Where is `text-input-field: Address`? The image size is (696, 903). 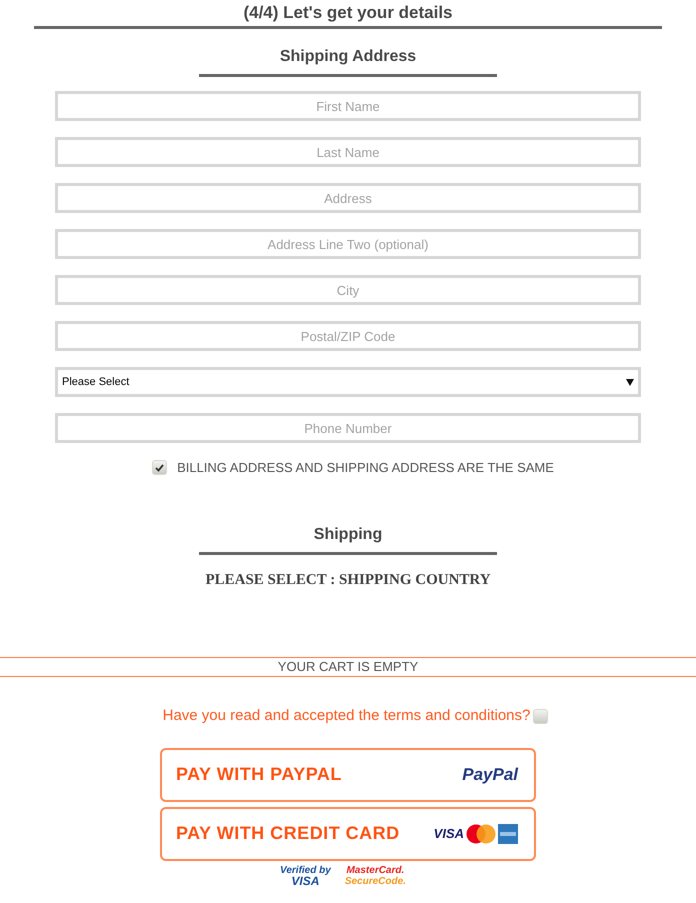
text-input-field: Address is located at coordinates (348, 198).